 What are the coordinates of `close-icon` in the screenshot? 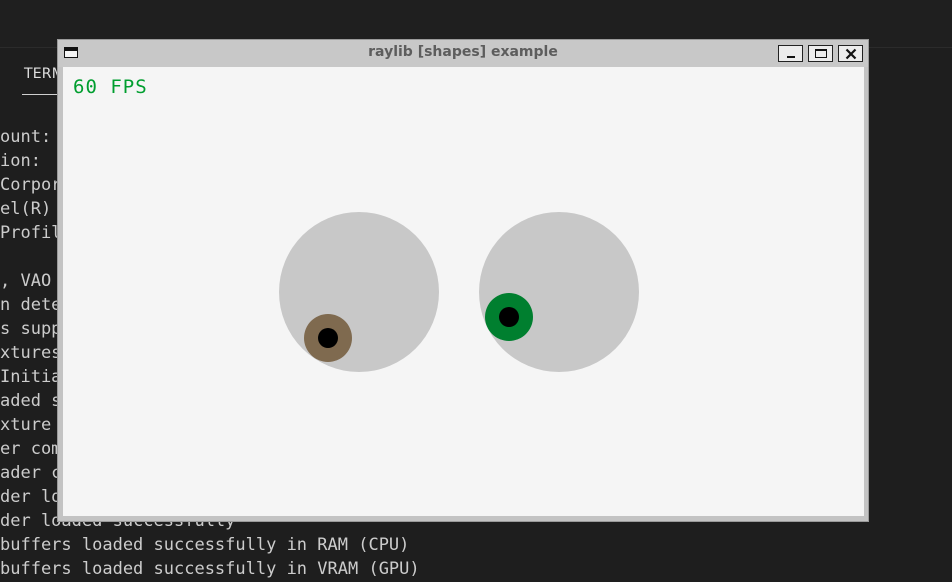 It's located at (851, 54).